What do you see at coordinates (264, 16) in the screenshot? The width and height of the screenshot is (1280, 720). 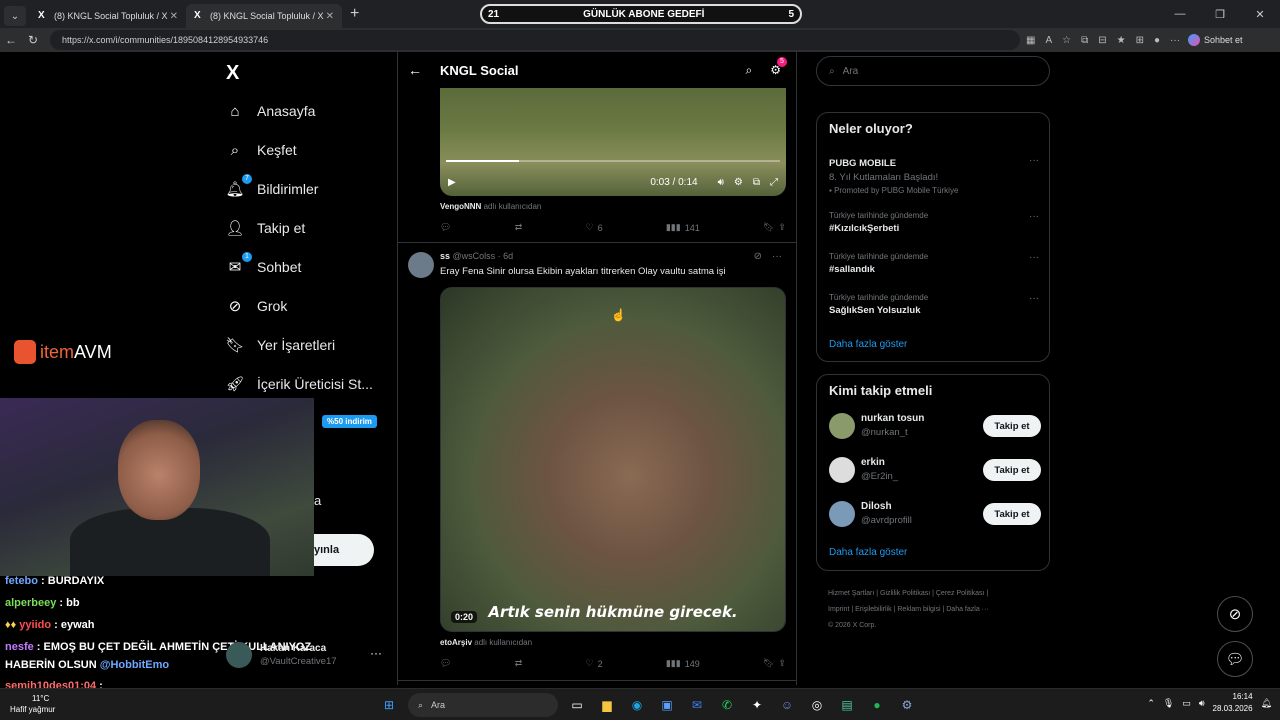 I see `tab-2: X (8) KNGL Social Topluluk / X ✕` at bounding box center [264, 16].